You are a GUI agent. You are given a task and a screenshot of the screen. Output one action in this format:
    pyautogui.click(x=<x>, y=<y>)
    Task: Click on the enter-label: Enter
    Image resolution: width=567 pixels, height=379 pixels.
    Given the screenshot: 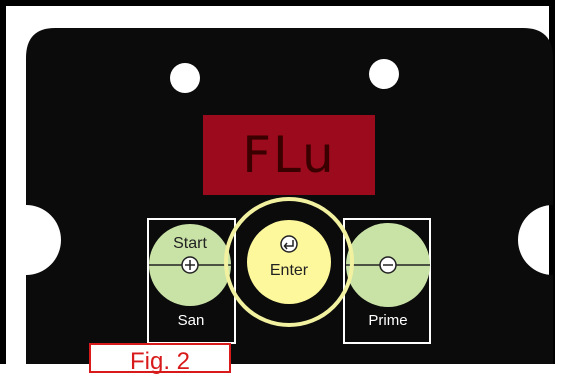 What is the action you would take?
    pyautogui.click(x=289, y=270)
    